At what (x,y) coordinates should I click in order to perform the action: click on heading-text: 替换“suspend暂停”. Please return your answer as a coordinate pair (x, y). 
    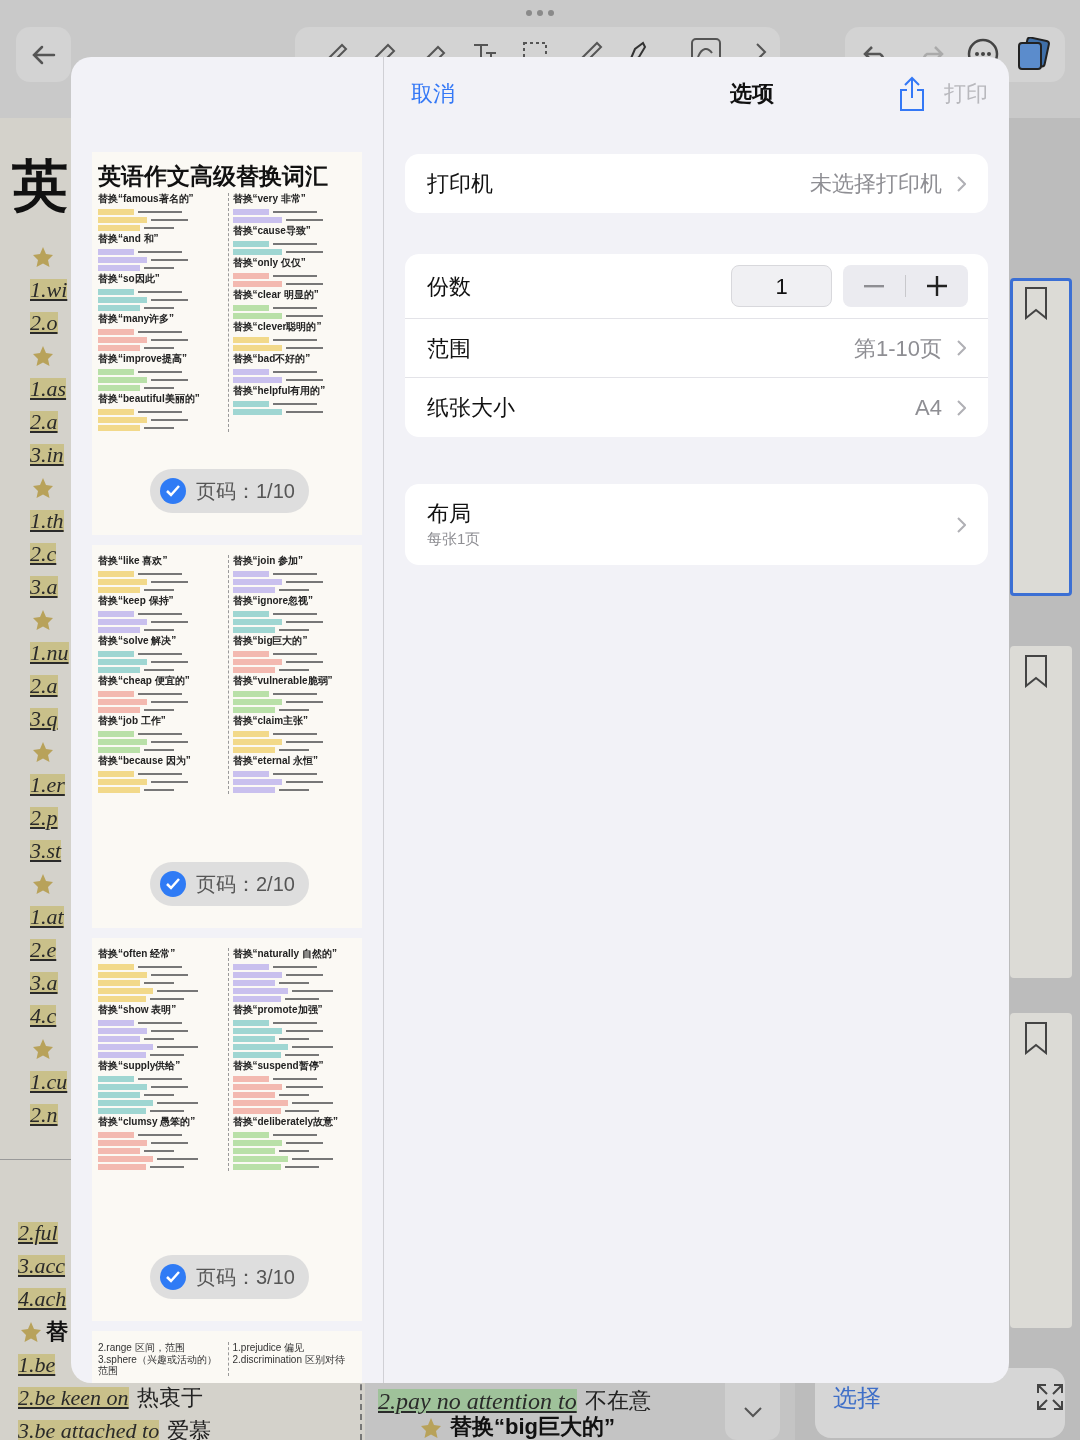
    Looking at the image, I should click on (278, 1066).